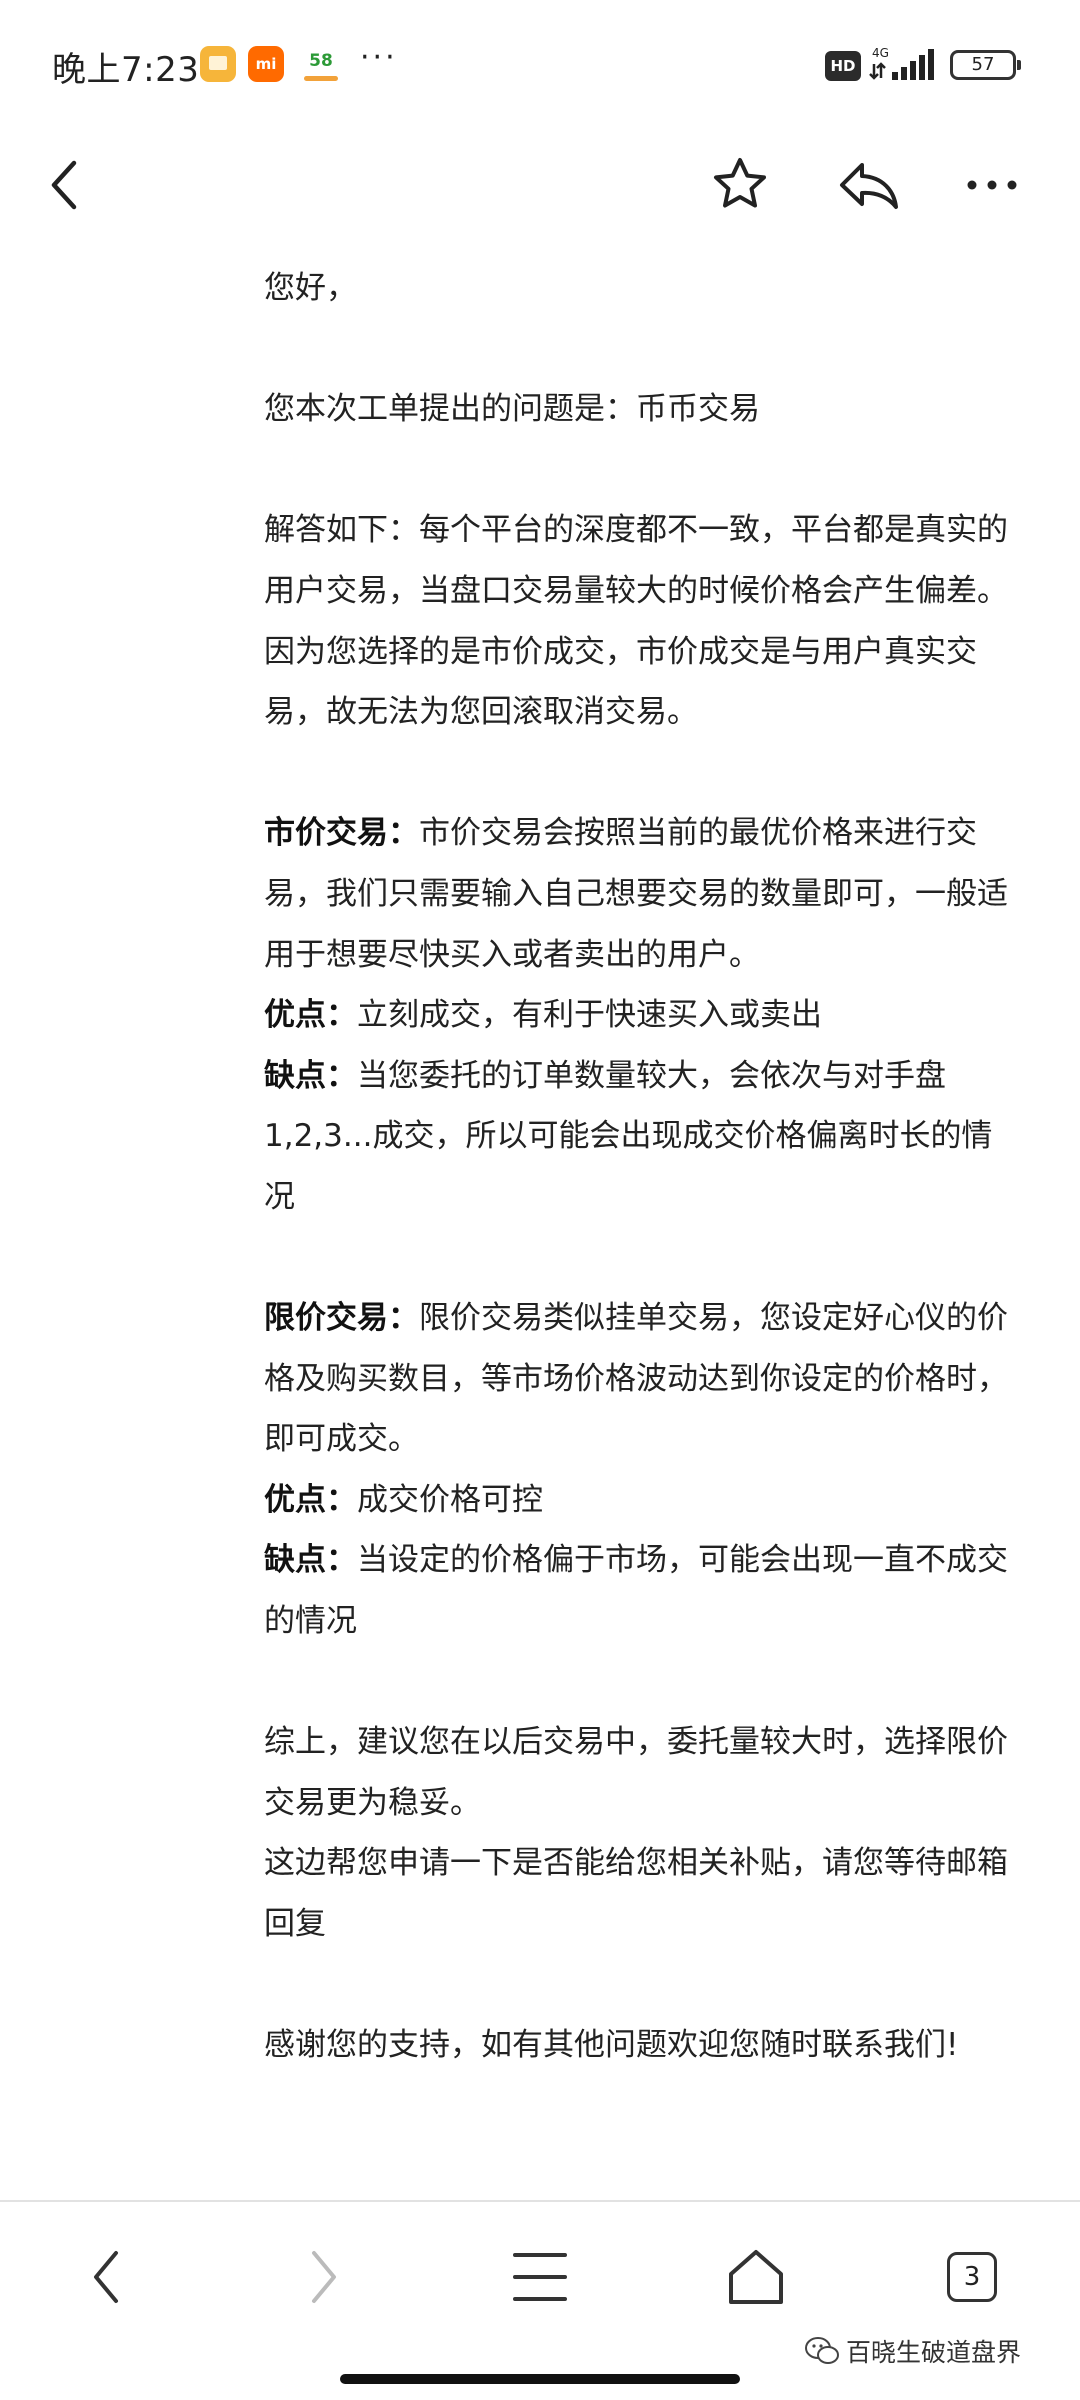 This screenshot has height=2400, width=1080. I want to click on wechat-icon, so click(822, 2350).